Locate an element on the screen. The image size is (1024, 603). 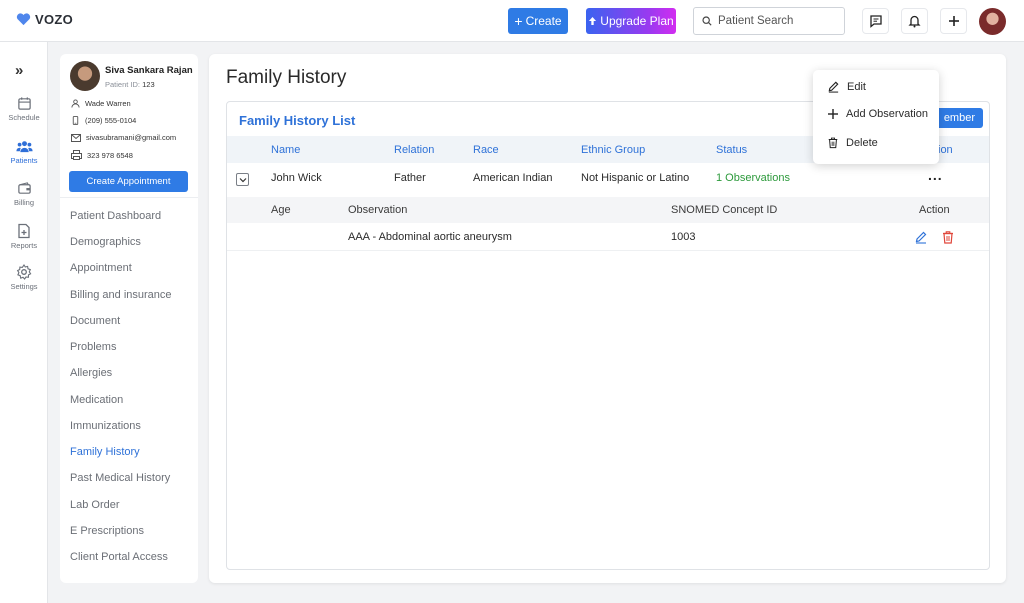
col-snomed: SNOMED Concept ID is located at coordinates (724, 210).